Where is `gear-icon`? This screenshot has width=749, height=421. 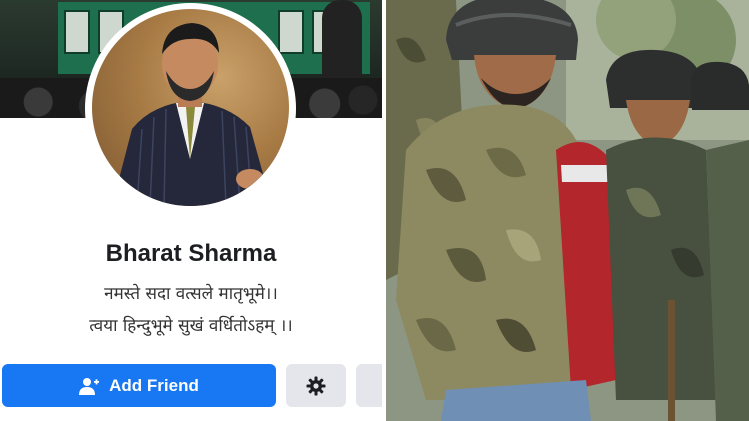 gear-icon is located at coordinates (316, 385).